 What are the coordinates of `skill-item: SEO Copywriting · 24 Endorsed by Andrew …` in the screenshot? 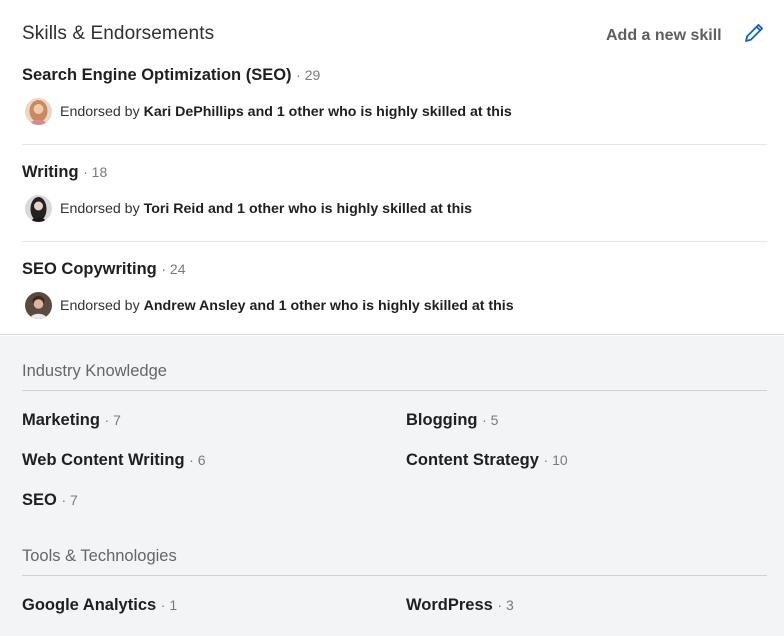 It's located at (394, 289).